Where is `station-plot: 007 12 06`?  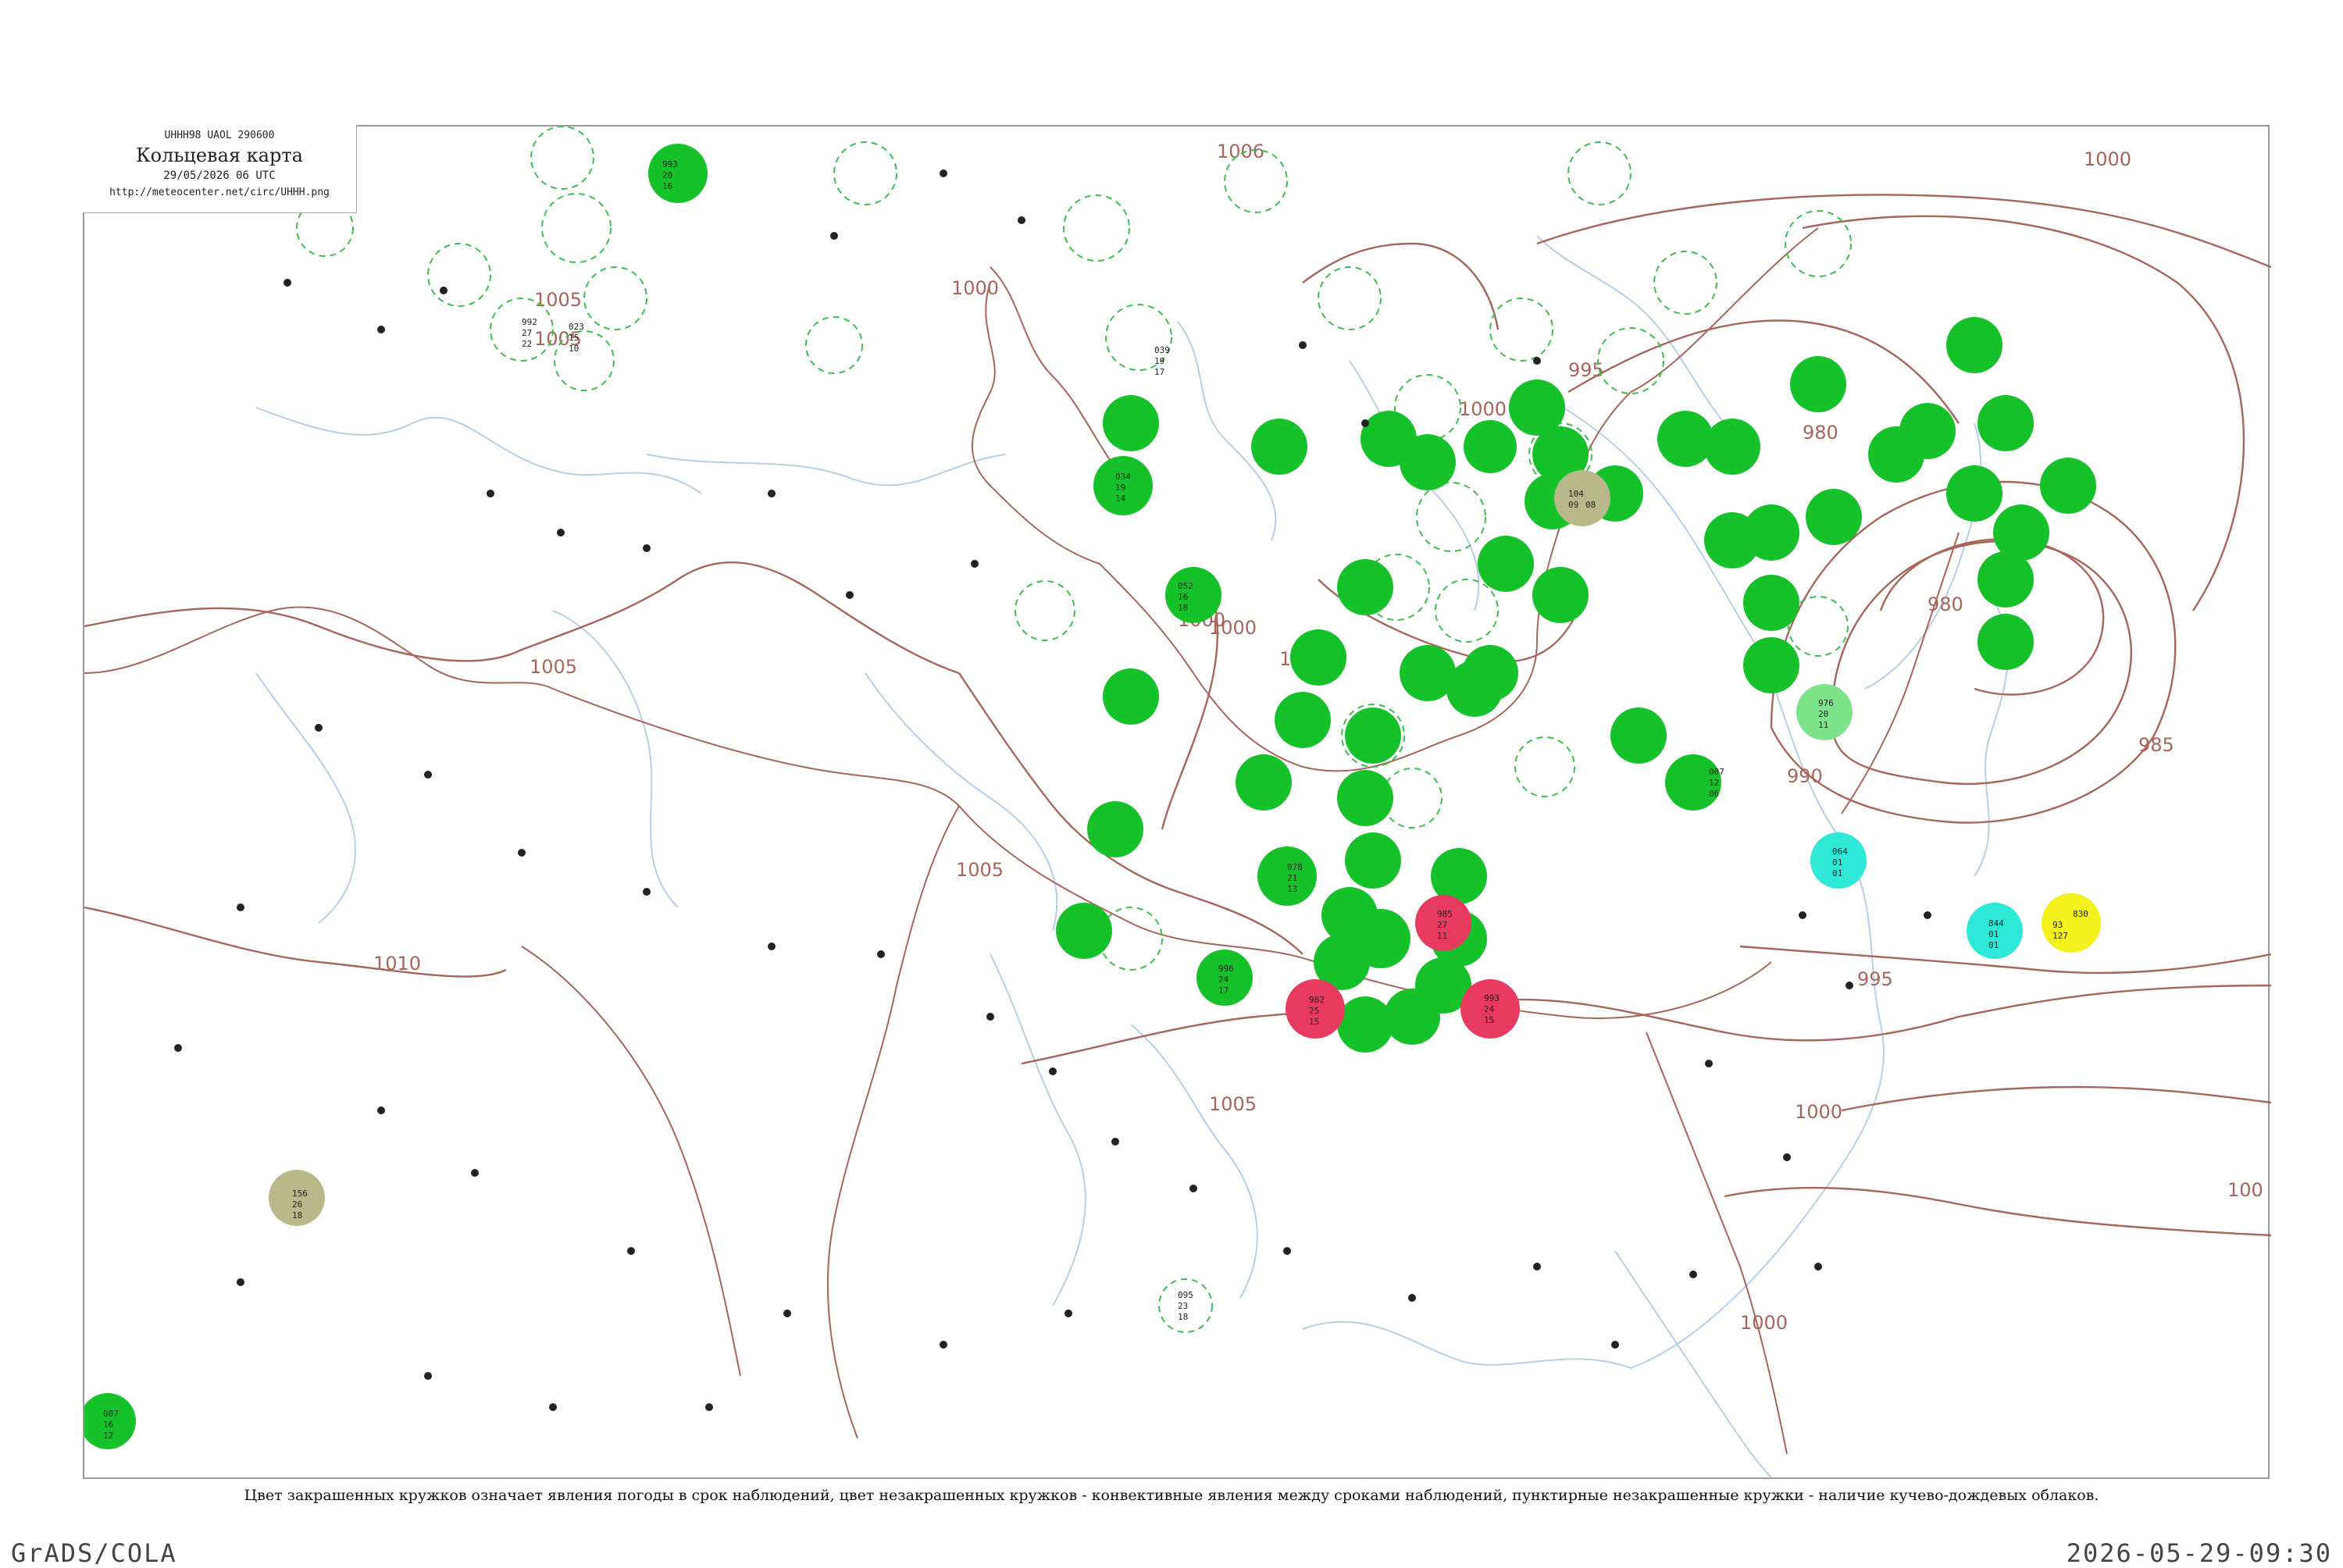 station-plot: 007 12 06 is located at coordinates (1716, 783).